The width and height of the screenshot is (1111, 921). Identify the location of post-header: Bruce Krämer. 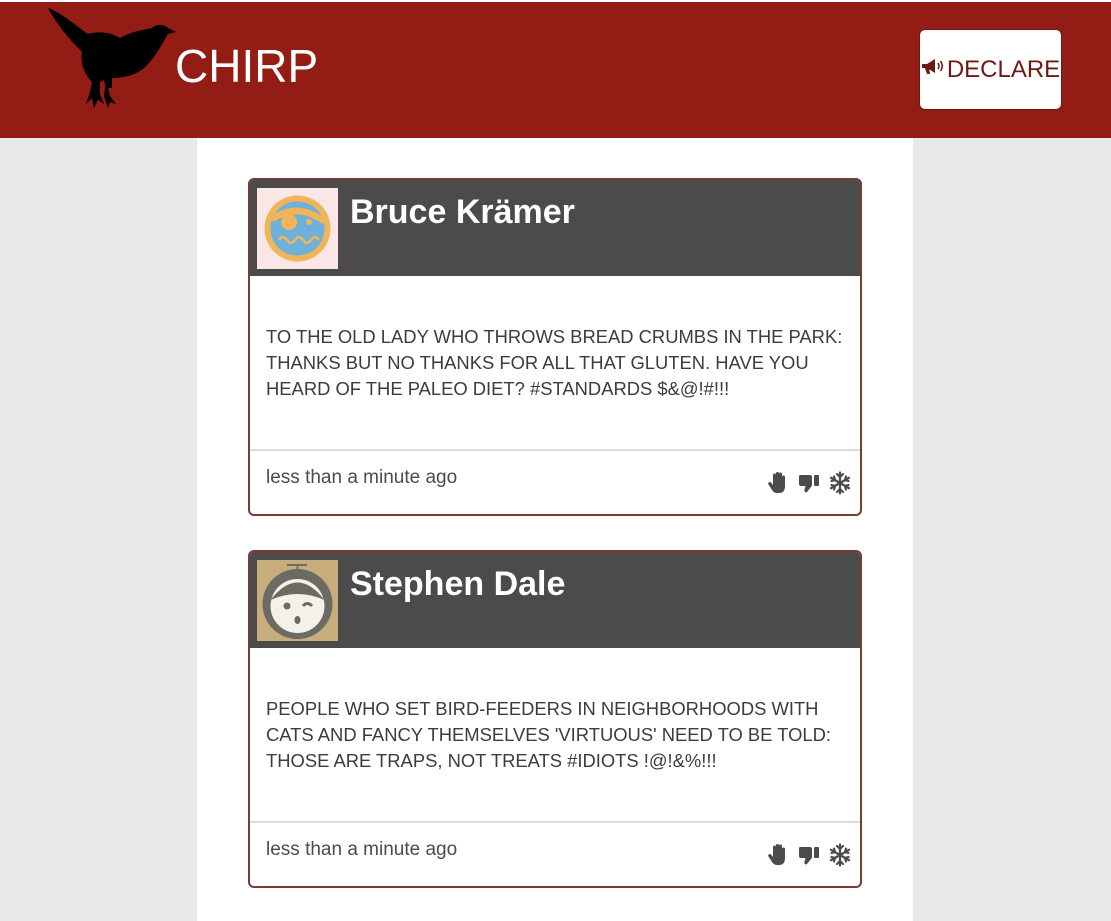
(555, 228).